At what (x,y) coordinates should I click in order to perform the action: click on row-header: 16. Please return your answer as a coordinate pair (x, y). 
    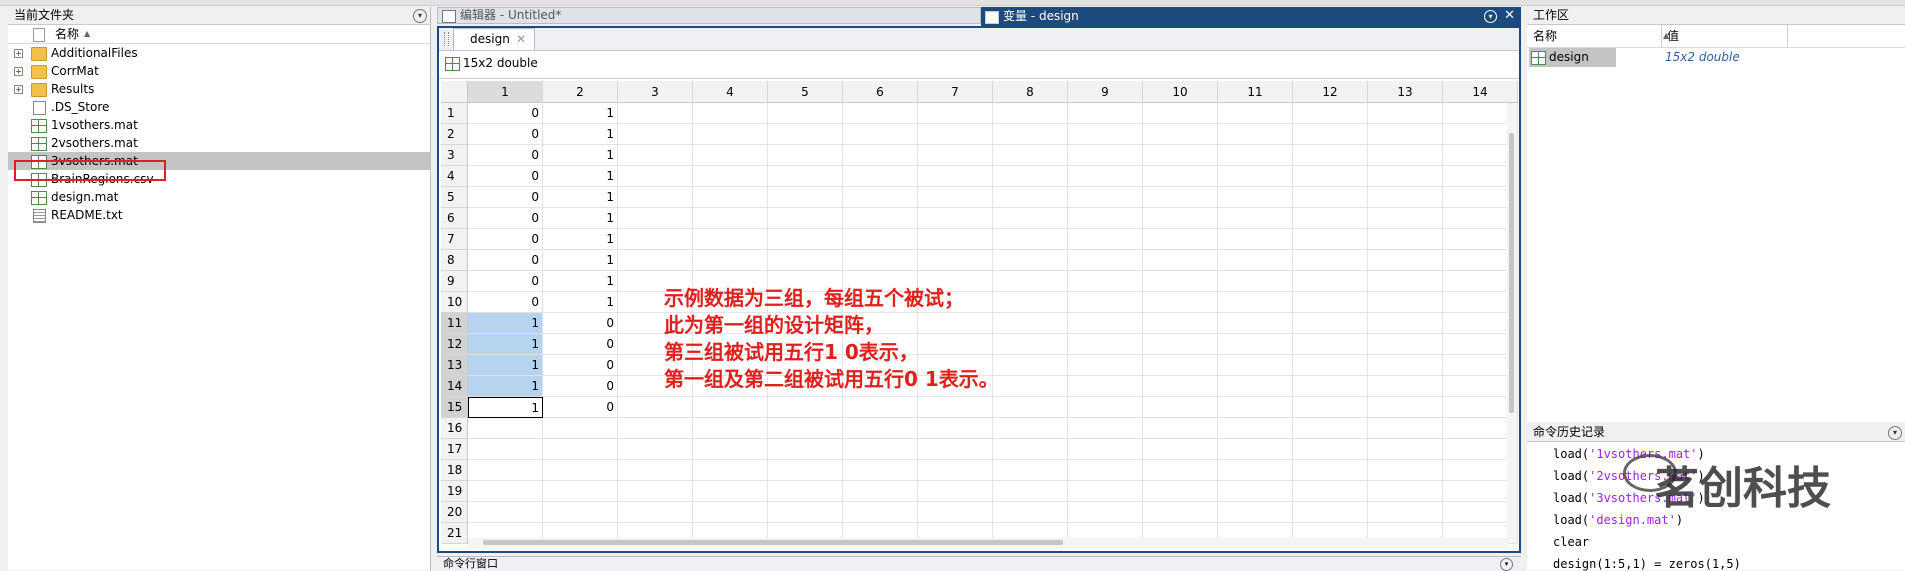
    Looking at the image, I should click on (454, 428).